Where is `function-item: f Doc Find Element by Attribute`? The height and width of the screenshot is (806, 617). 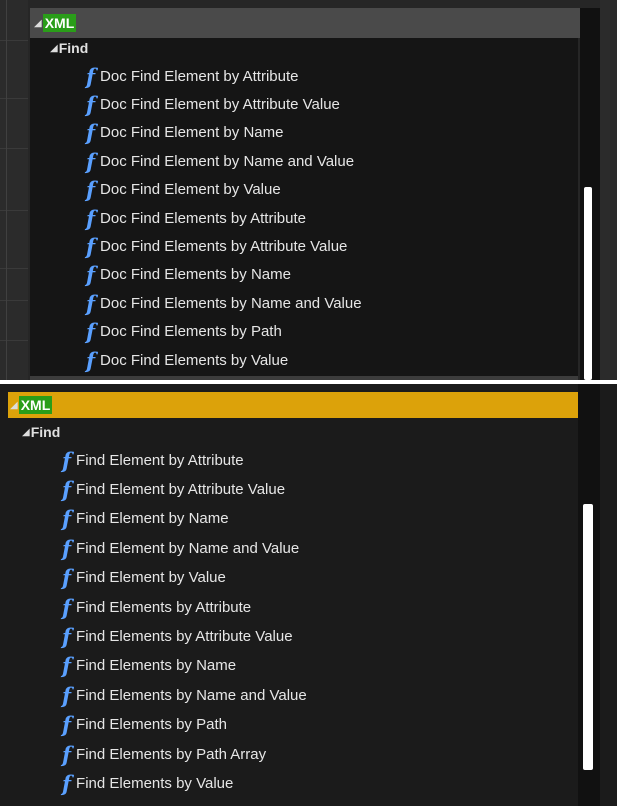
function-item: f Doc Find Element by Attribute is located at coordinates (192, 76).